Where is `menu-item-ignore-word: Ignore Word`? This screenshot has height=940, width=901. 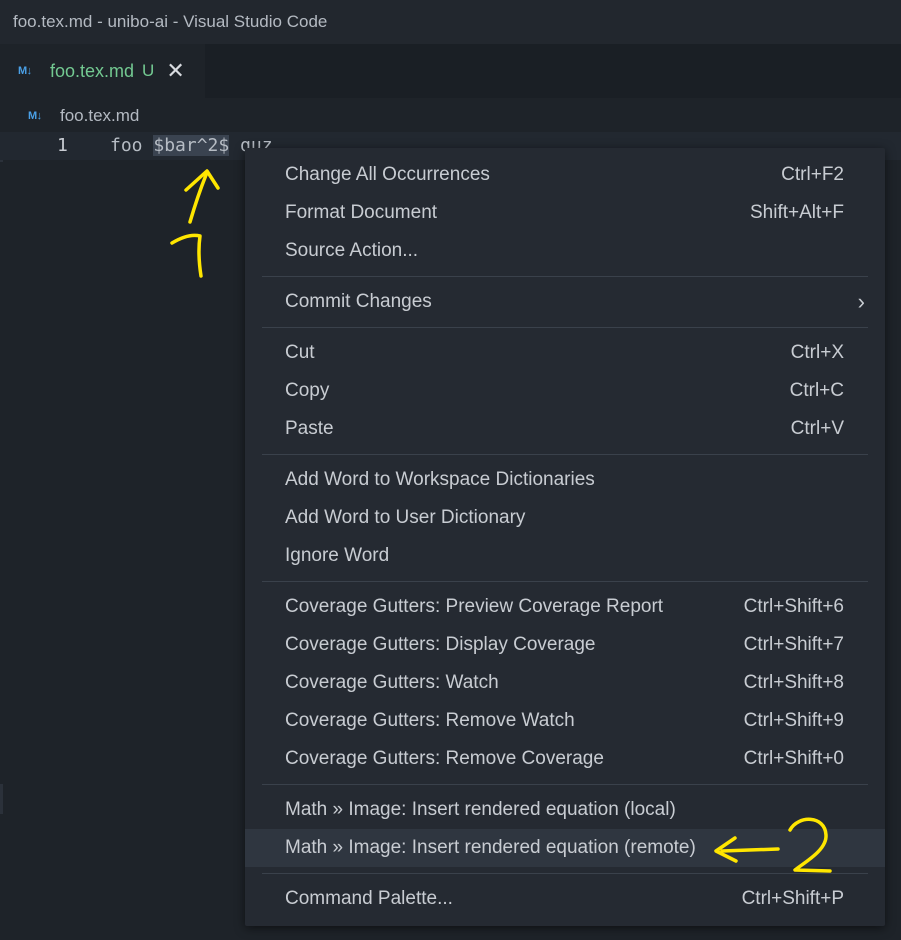
menu-item-ignore-word: Ignore Word is located at coordinates (565, 556).